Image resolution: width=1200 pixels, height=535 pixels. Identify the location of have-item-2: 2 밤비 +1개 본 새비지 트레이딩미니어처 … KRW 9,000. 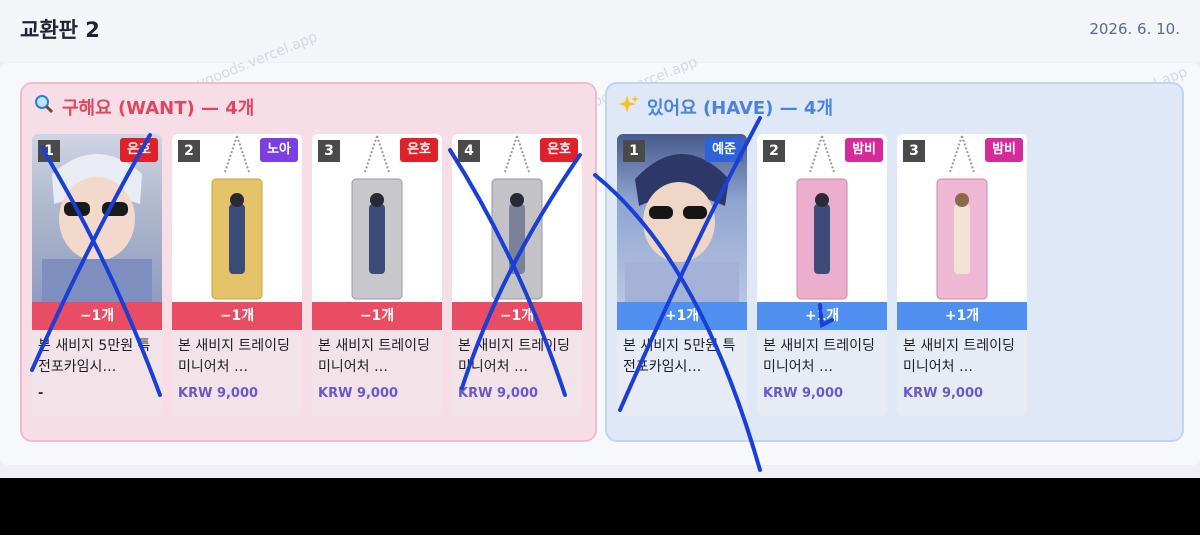
(822, 275).